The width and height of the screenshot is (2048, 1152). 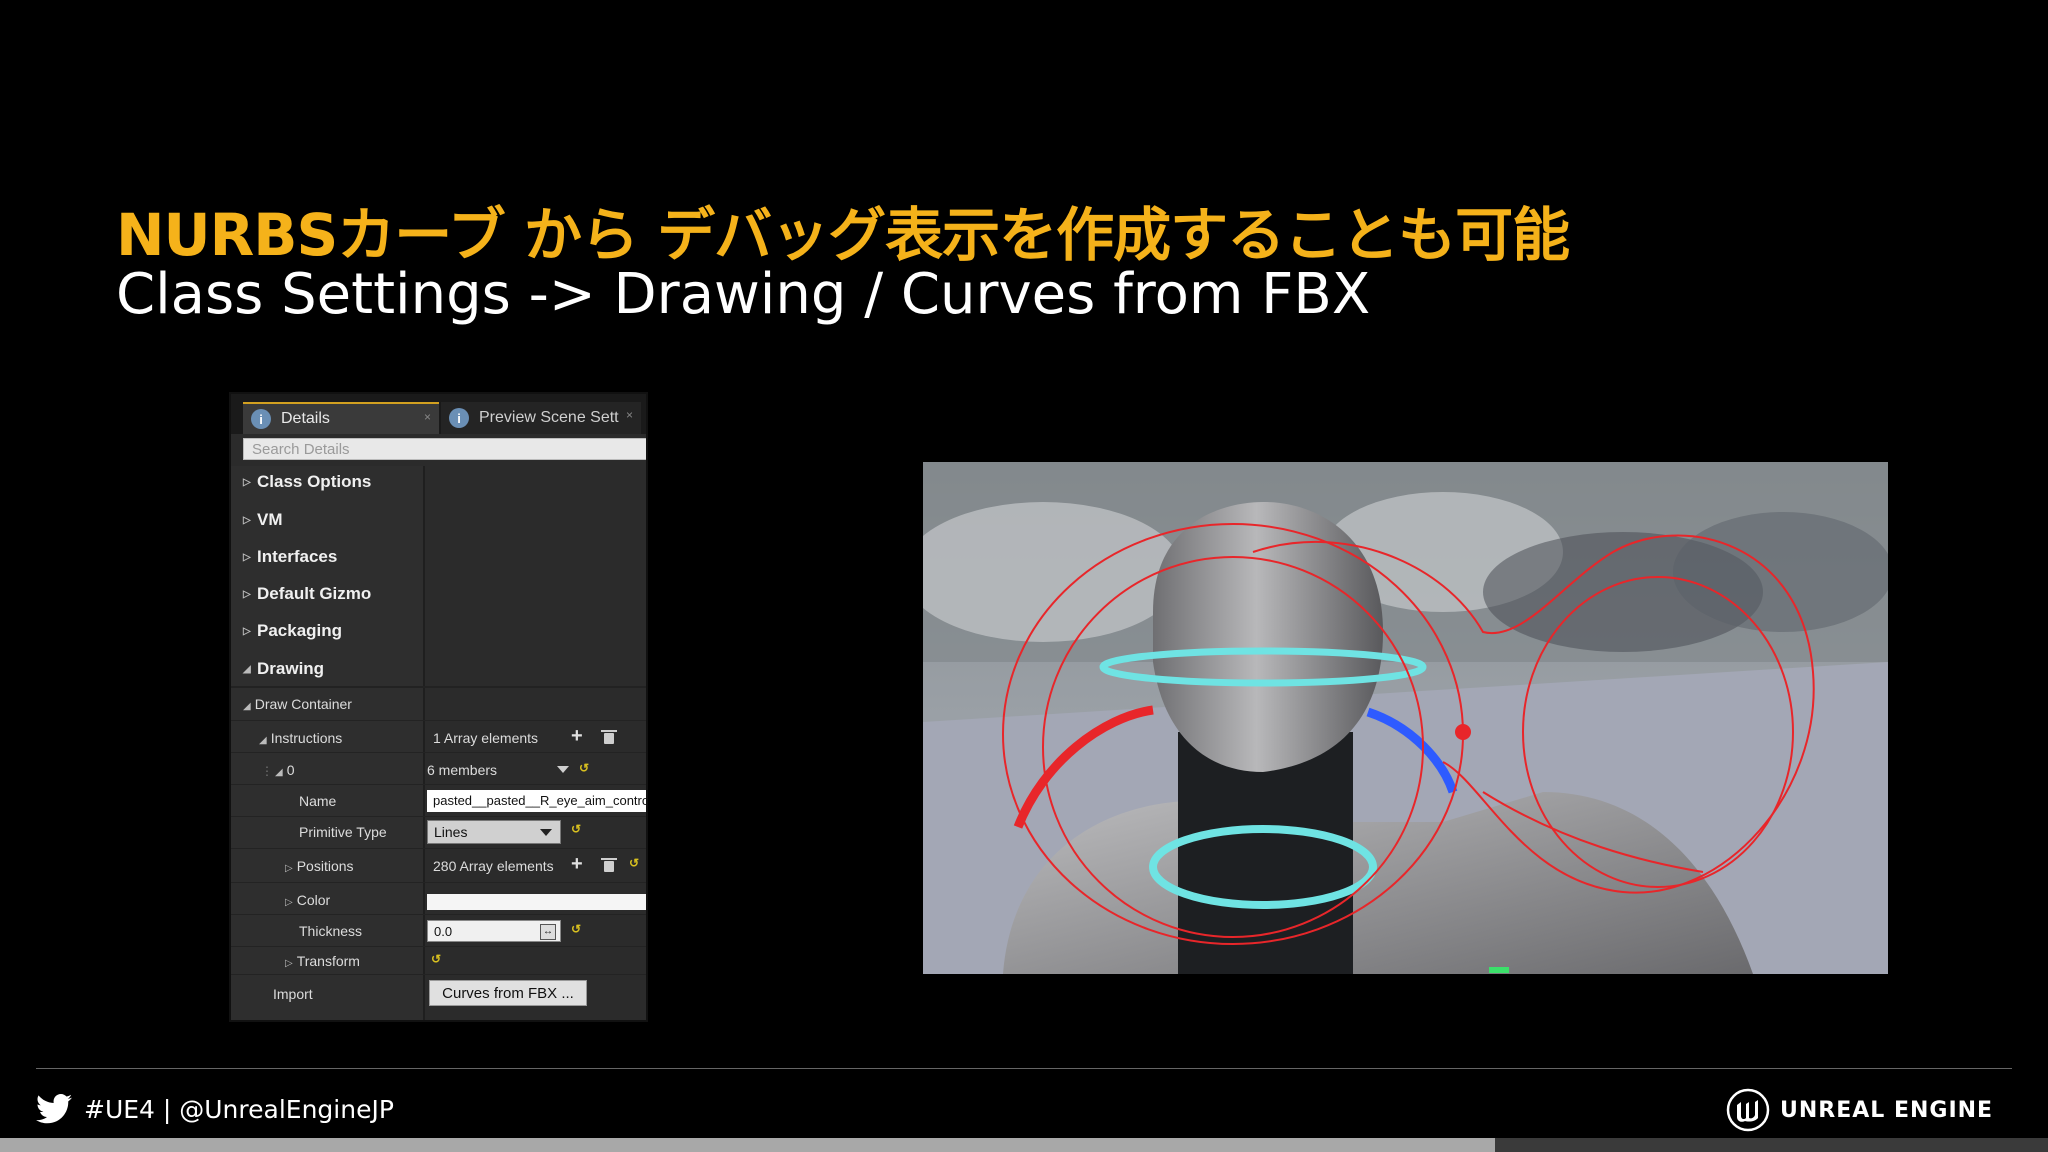 I want to click on name-field: pasted__pasted__R_eye_aim_contro, so click(x=536, y=801).